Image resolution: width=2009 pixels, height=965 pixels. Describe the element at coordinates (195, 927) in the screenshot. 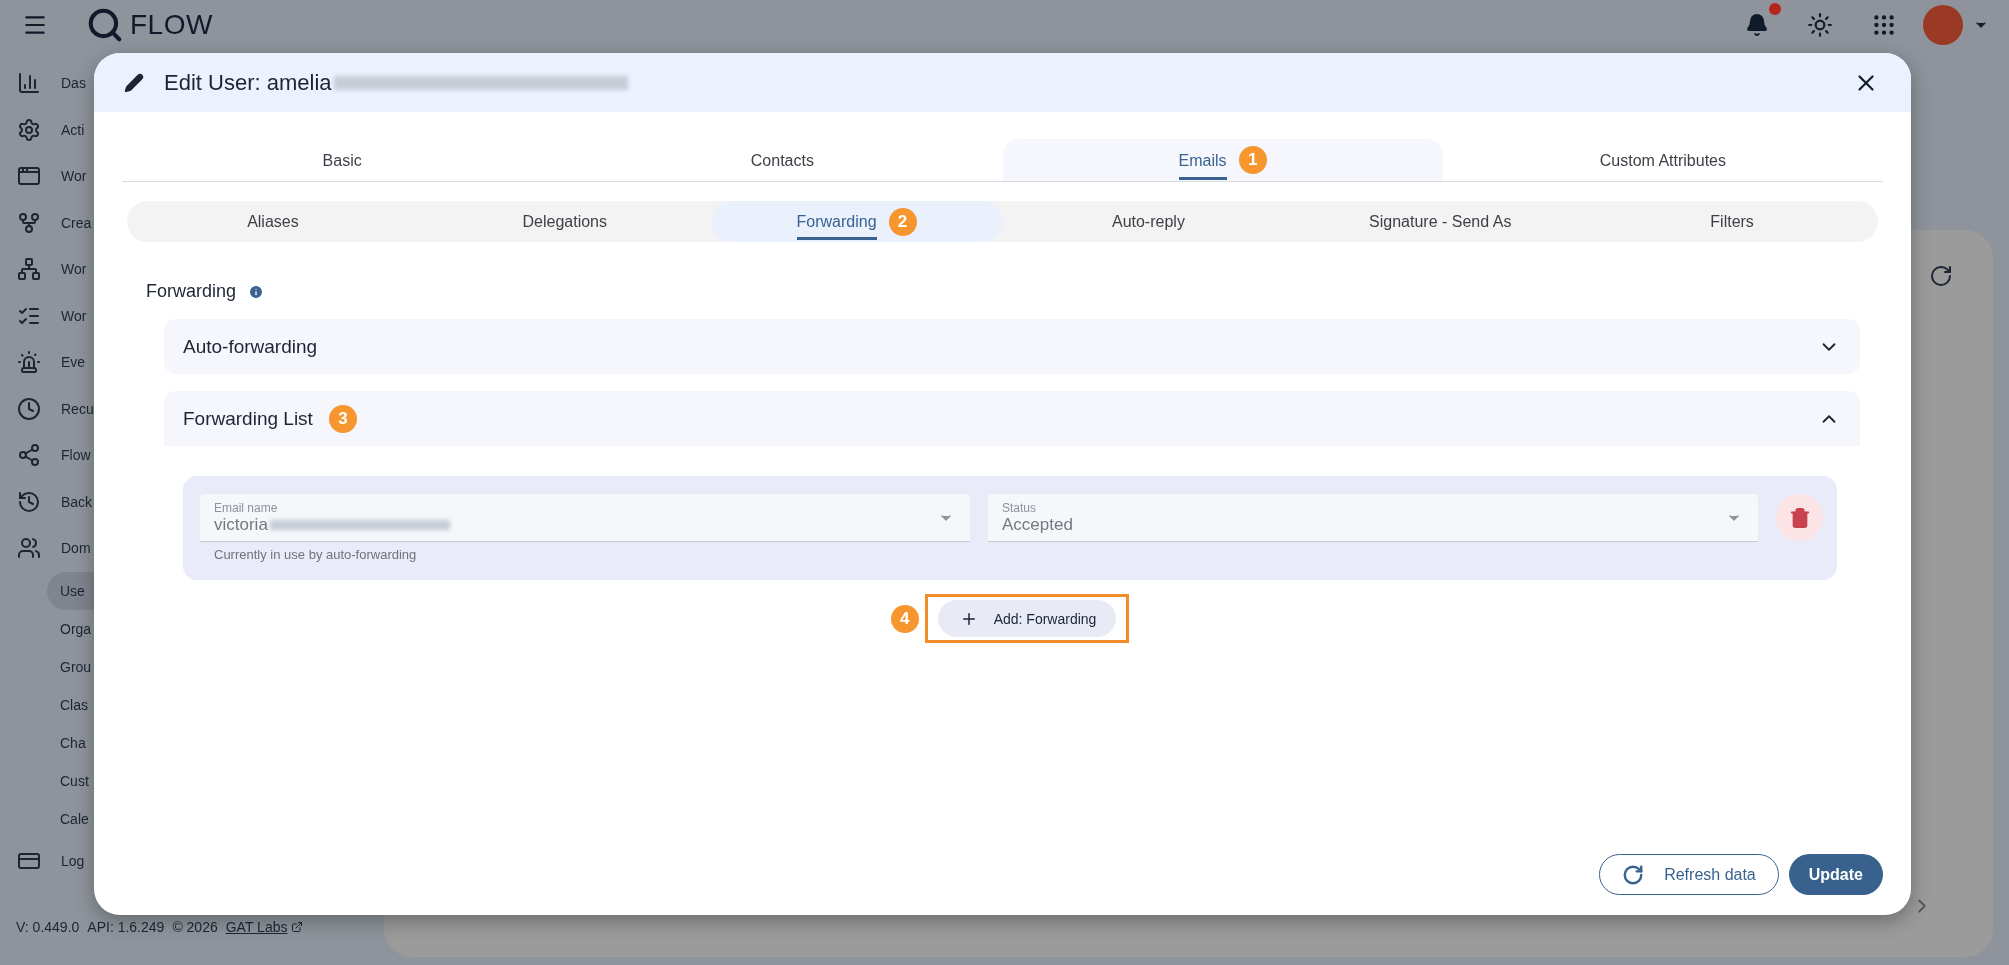

I see `copyright-text: © 2026` at that location.